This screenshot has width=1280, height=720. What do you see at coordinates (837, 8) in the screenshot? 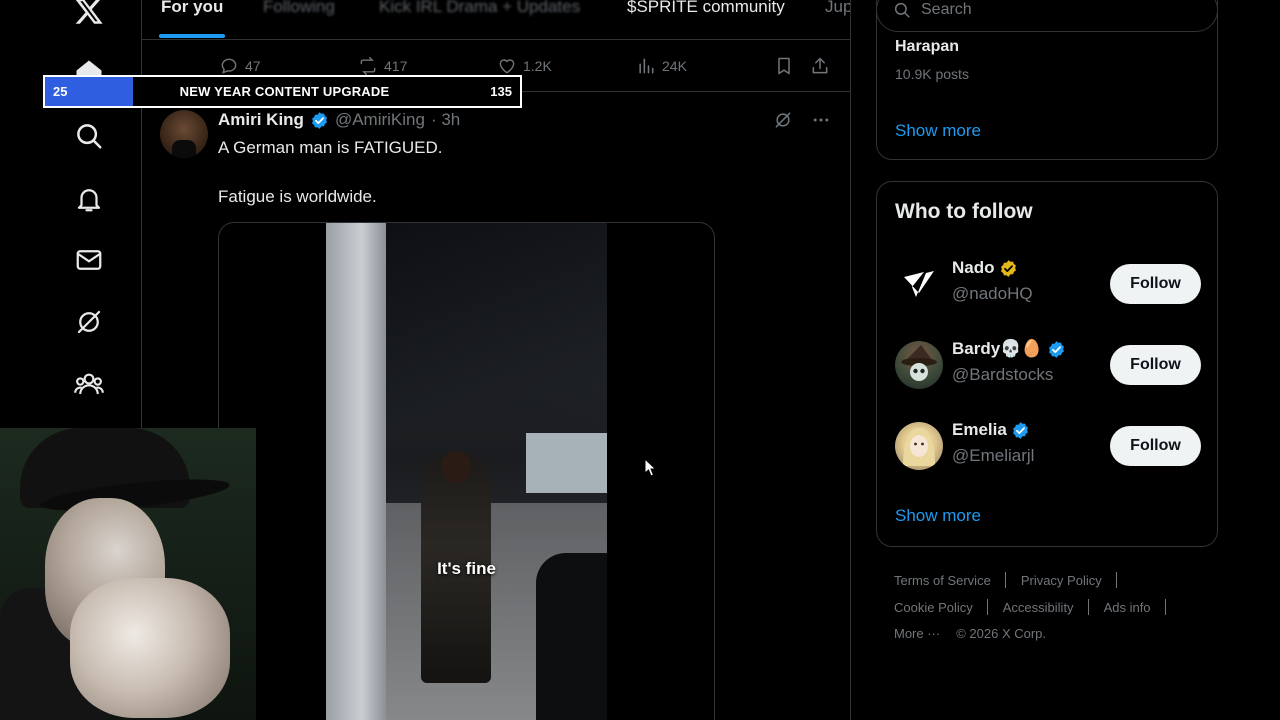
I see `tab-jup: Jup` at bounding box center [837, 8].